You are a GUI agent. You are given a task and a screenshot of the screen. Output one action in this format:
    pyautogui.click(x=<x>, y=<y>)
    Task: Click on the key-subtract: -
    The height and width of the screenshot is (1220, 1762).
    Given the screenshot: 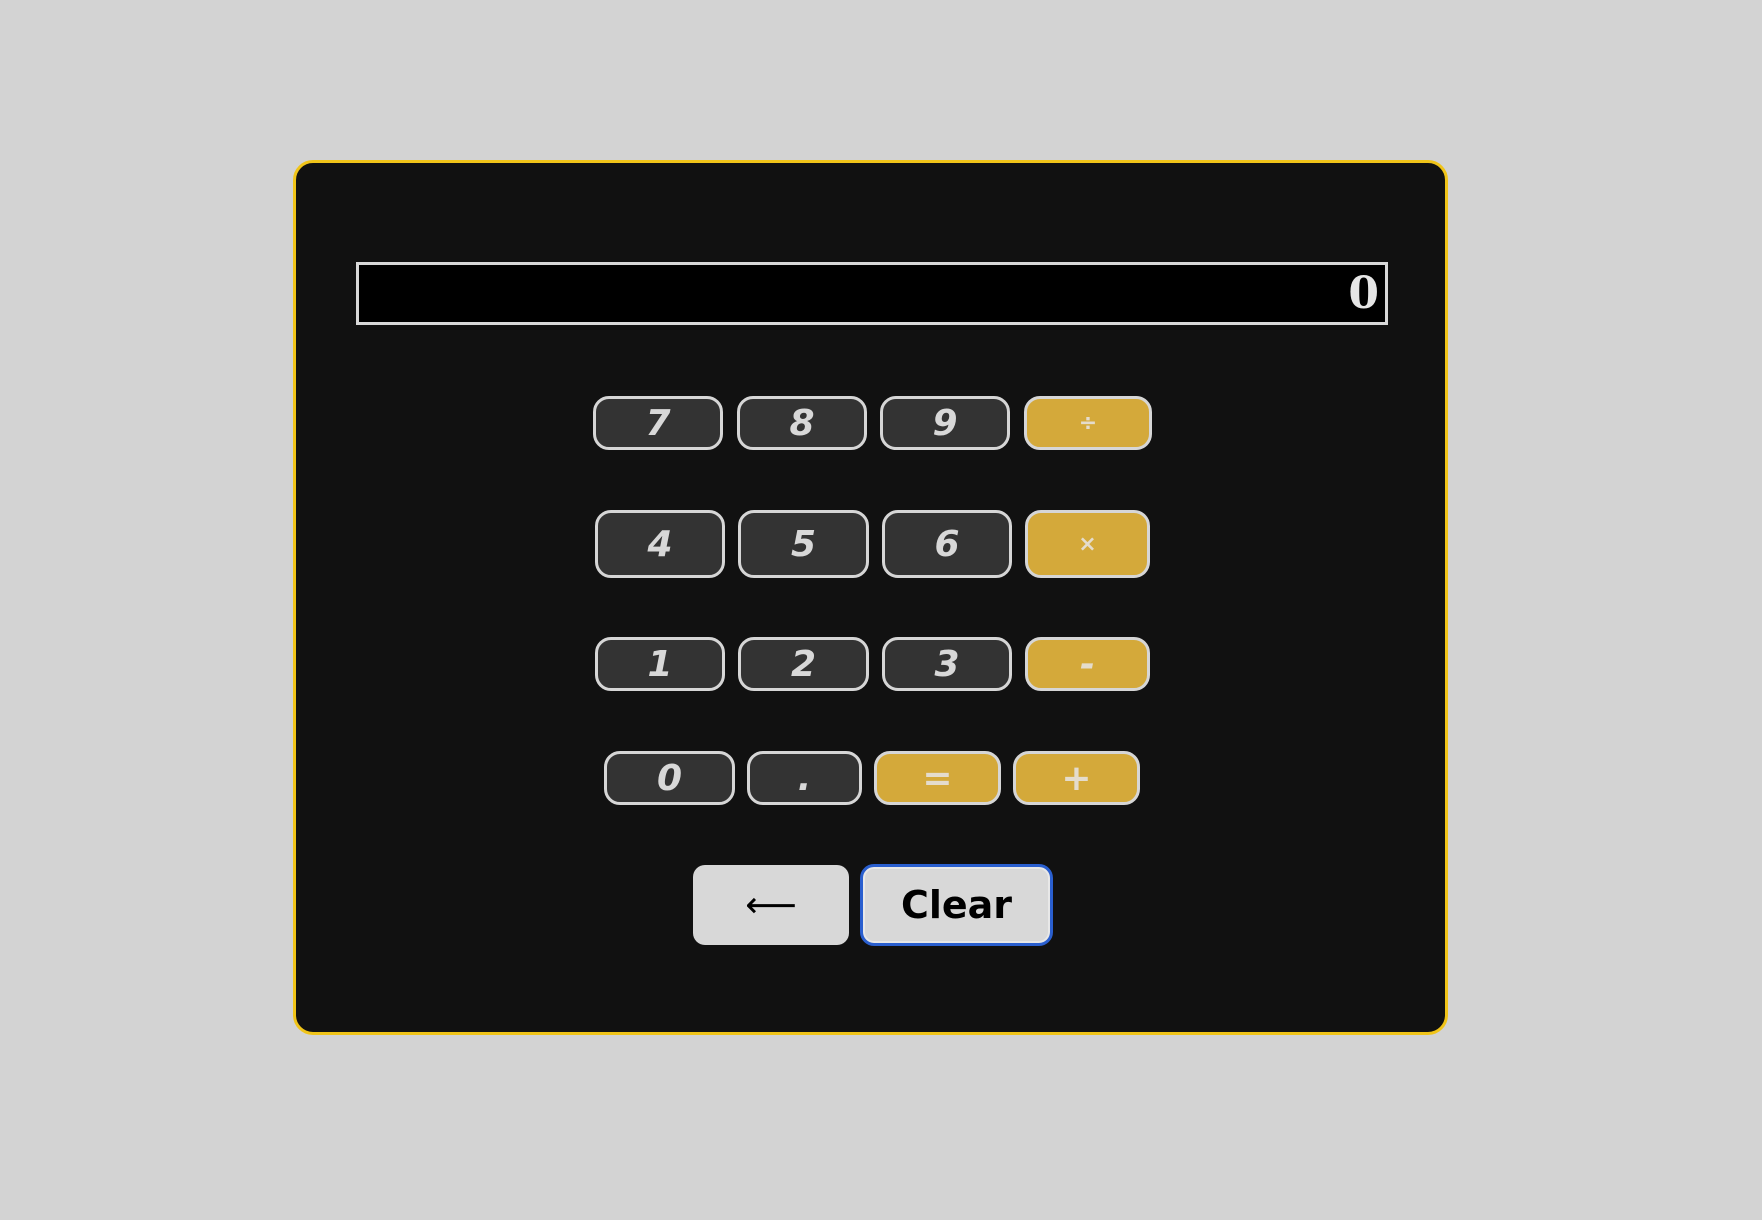 What is the action you would take?
    pyautogui.click(x=1087, y=664)
    